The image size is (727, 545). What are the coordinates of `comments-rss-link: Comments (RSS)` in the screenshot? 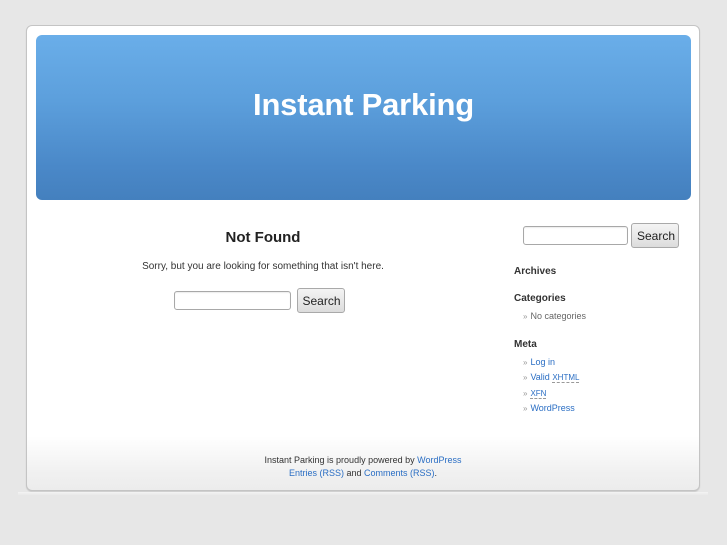 It's located at (399, 473).